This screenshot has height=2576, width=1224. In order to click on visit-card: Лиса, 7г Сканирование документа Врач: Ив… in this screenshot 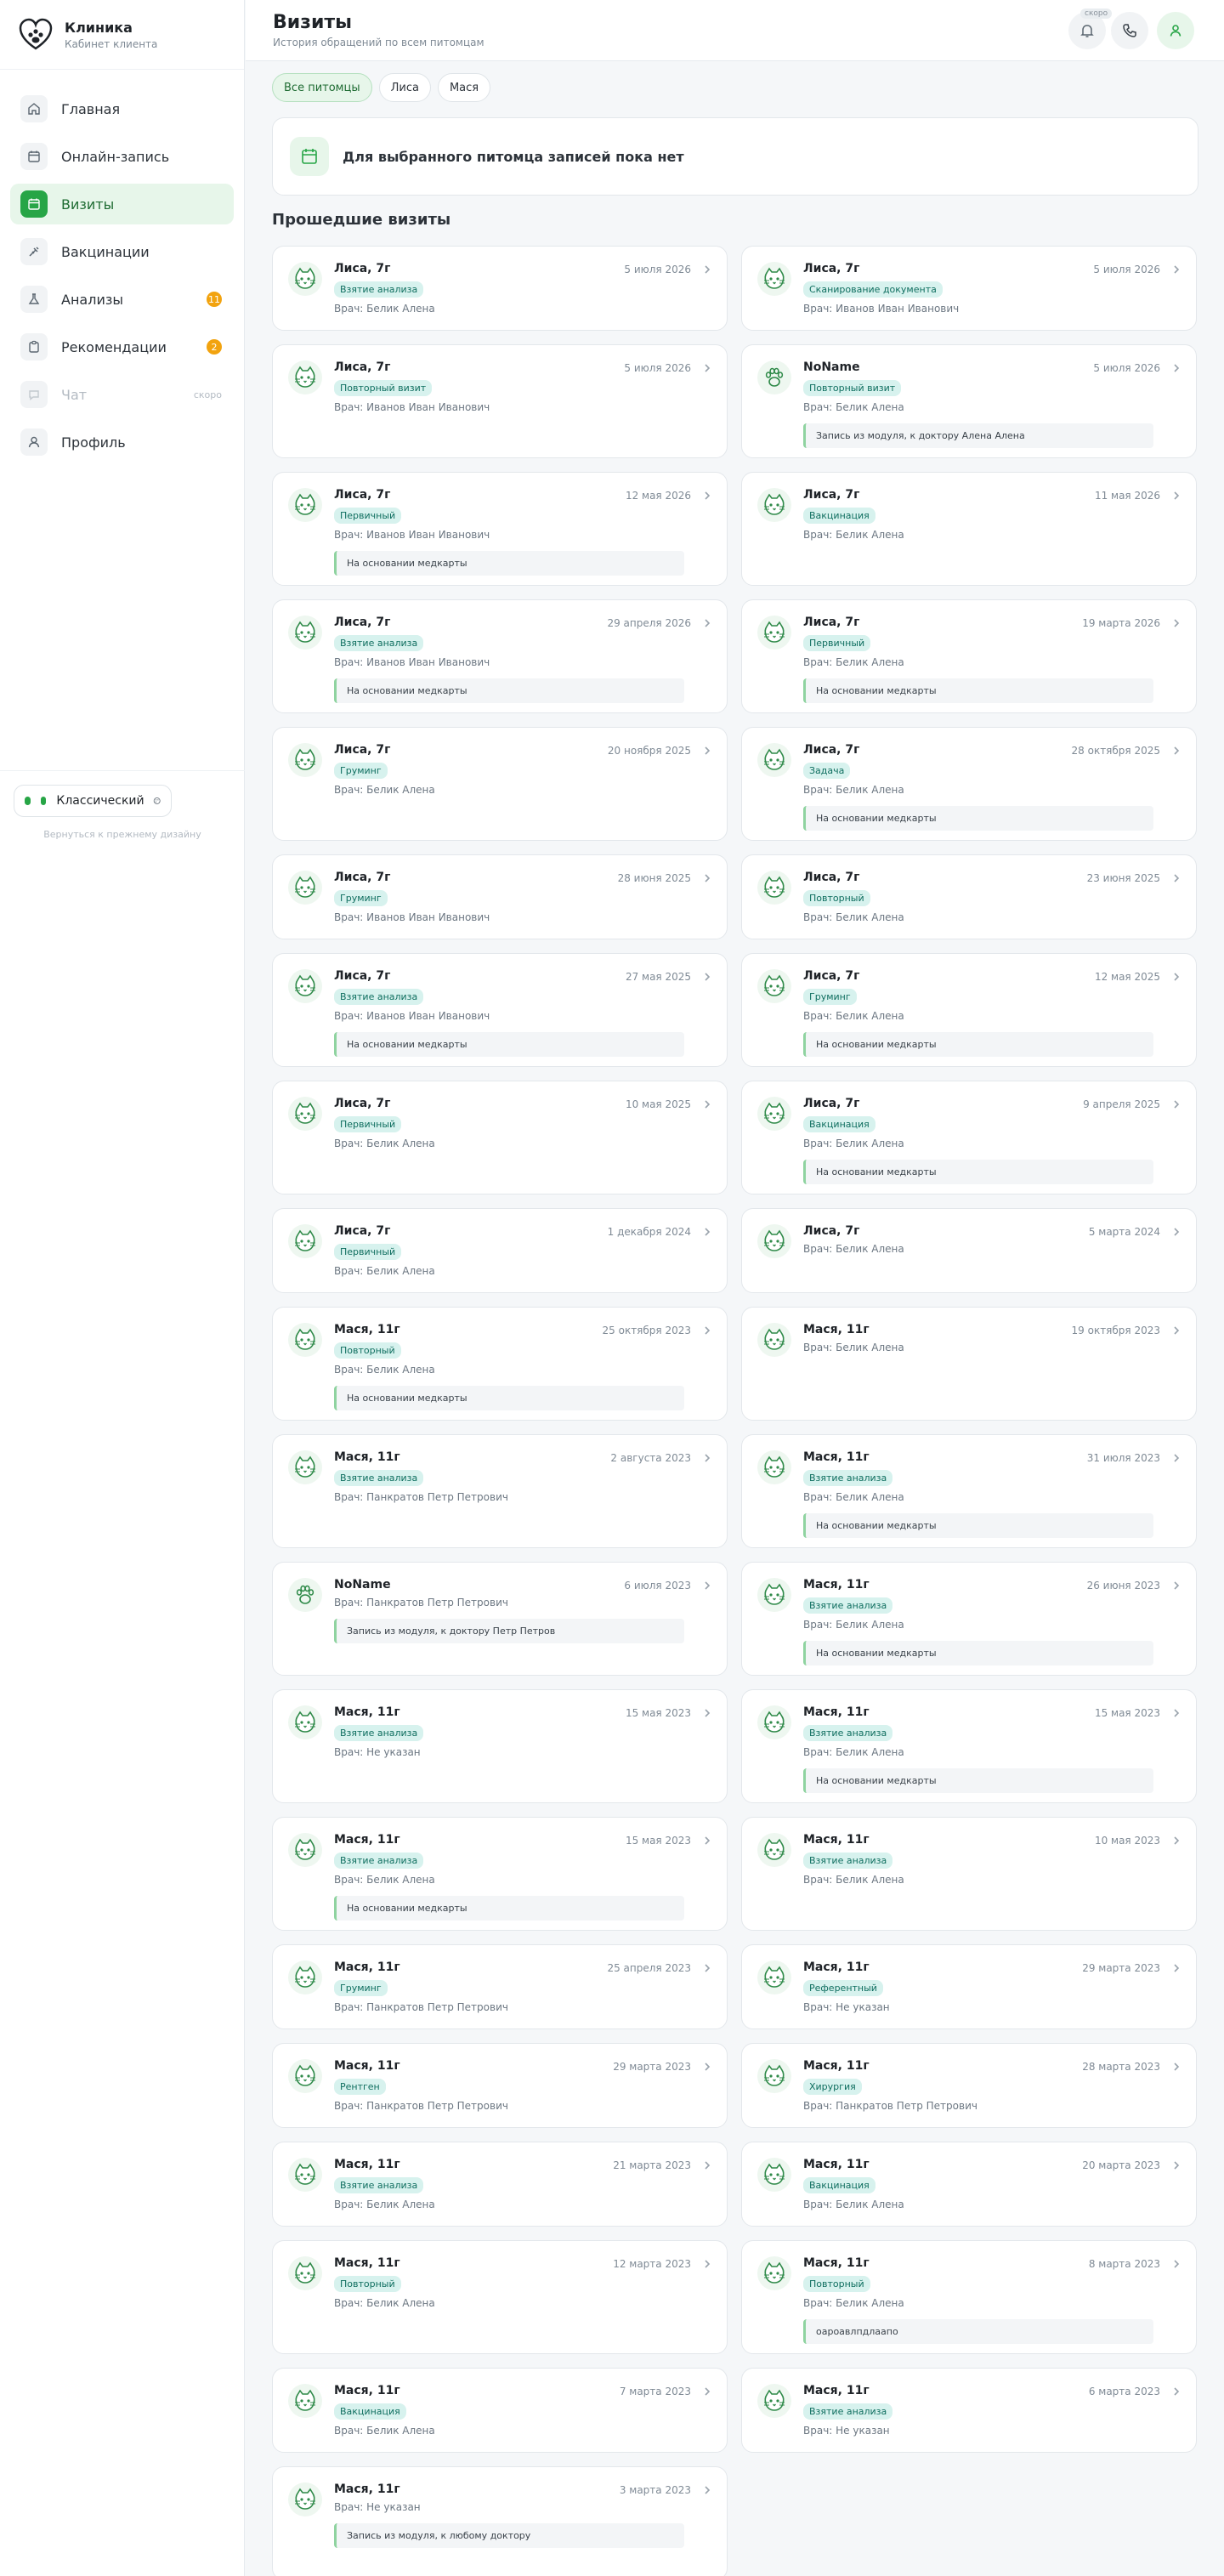, I will do `click(969, 289)`.